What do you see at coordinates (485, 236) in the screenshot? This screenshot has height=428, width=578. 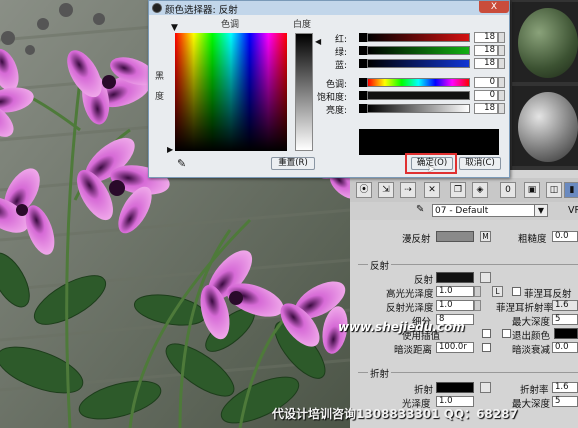 I see `diffuse-map-button: M` at bounding box center [485, 236].